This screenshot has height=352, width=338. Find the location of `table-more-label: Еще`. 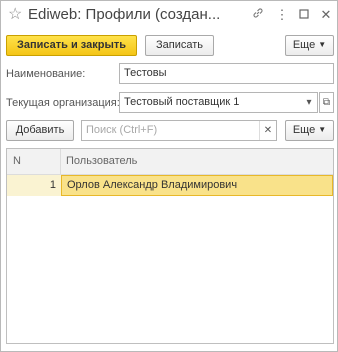

table-more-label: Еще is located at coordinates (304, 130).